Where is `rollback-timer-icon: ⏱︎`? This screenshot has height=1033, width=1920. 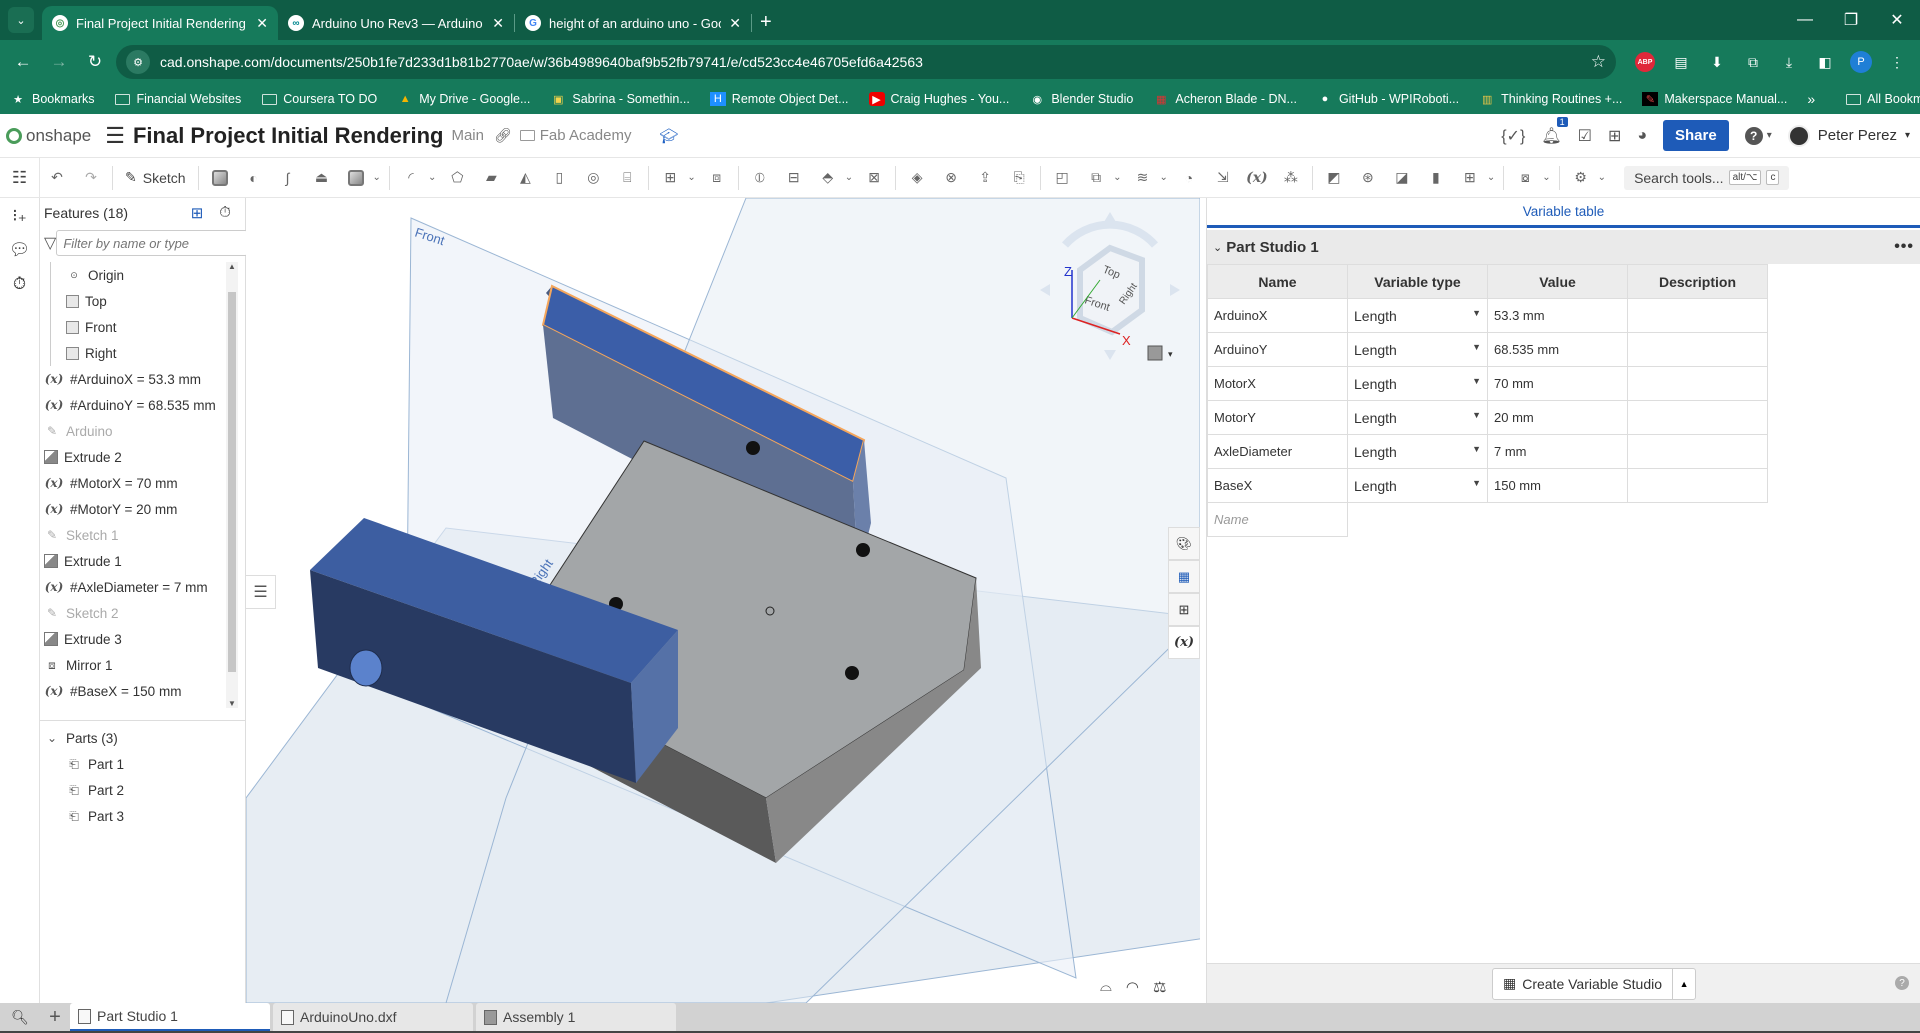
rollback-timer-icon: ⏱︎ is located at coordinates (225, 213).